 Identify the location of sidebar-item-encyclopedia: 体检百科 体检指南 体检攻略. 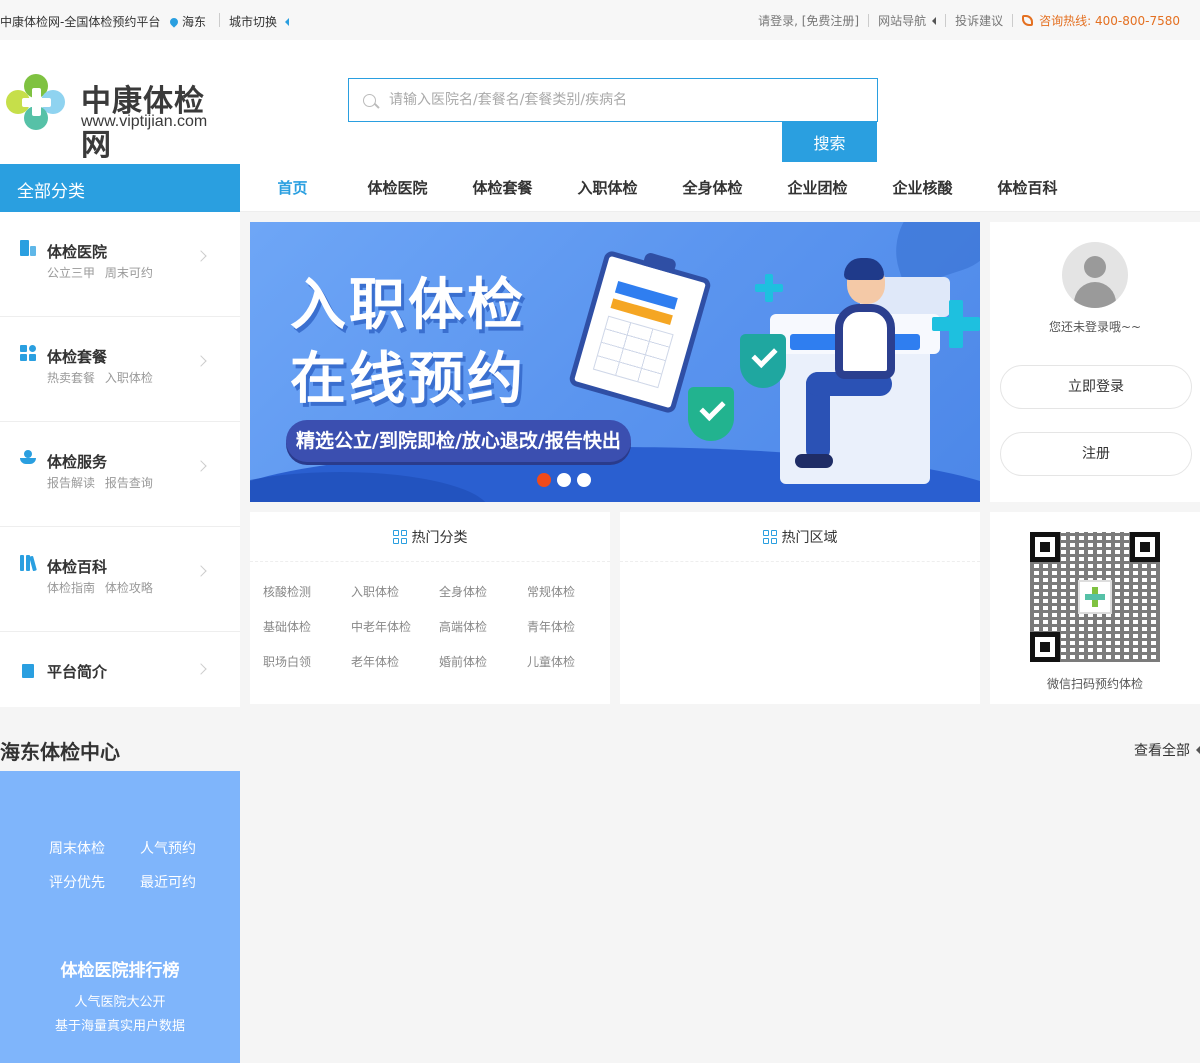
(120, 579).